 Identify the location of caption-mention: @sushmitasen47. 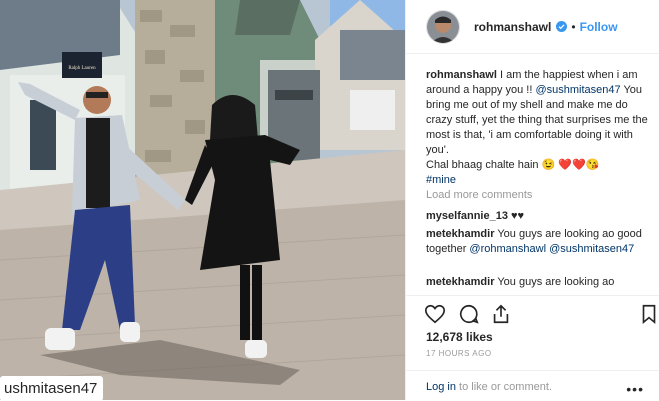
(577, 90).